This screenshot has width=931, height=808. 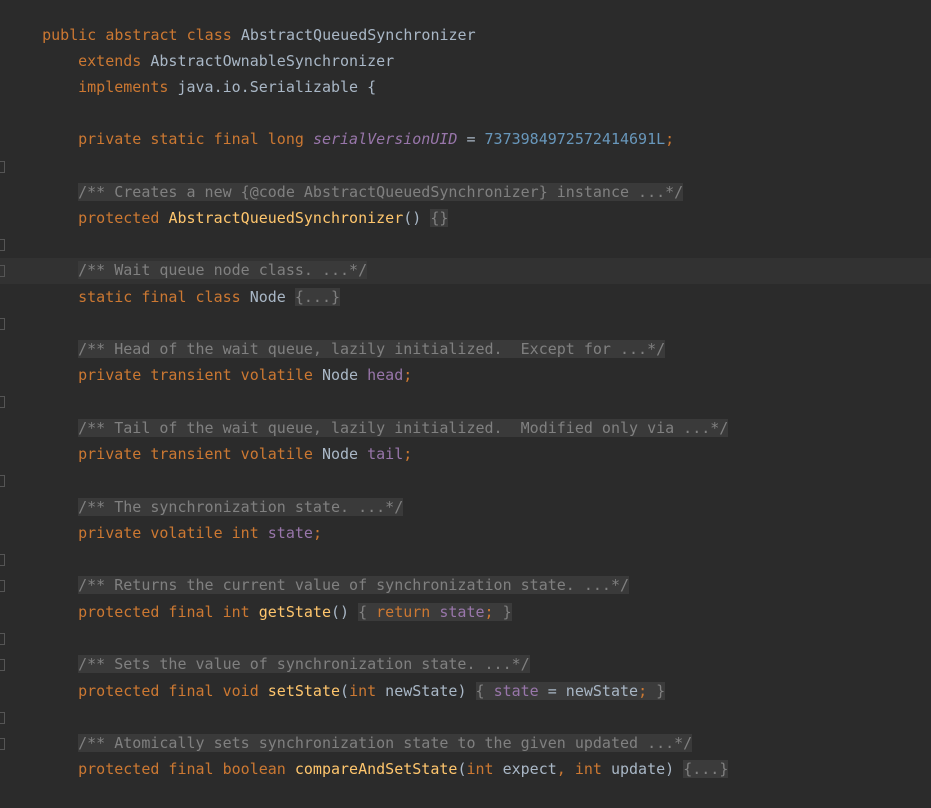 What do you see at coordinates (227, 439) in the screenshot?
I see `code-line-tail-field: private transient volatile Node tail;` at bounding box center [227, 439].